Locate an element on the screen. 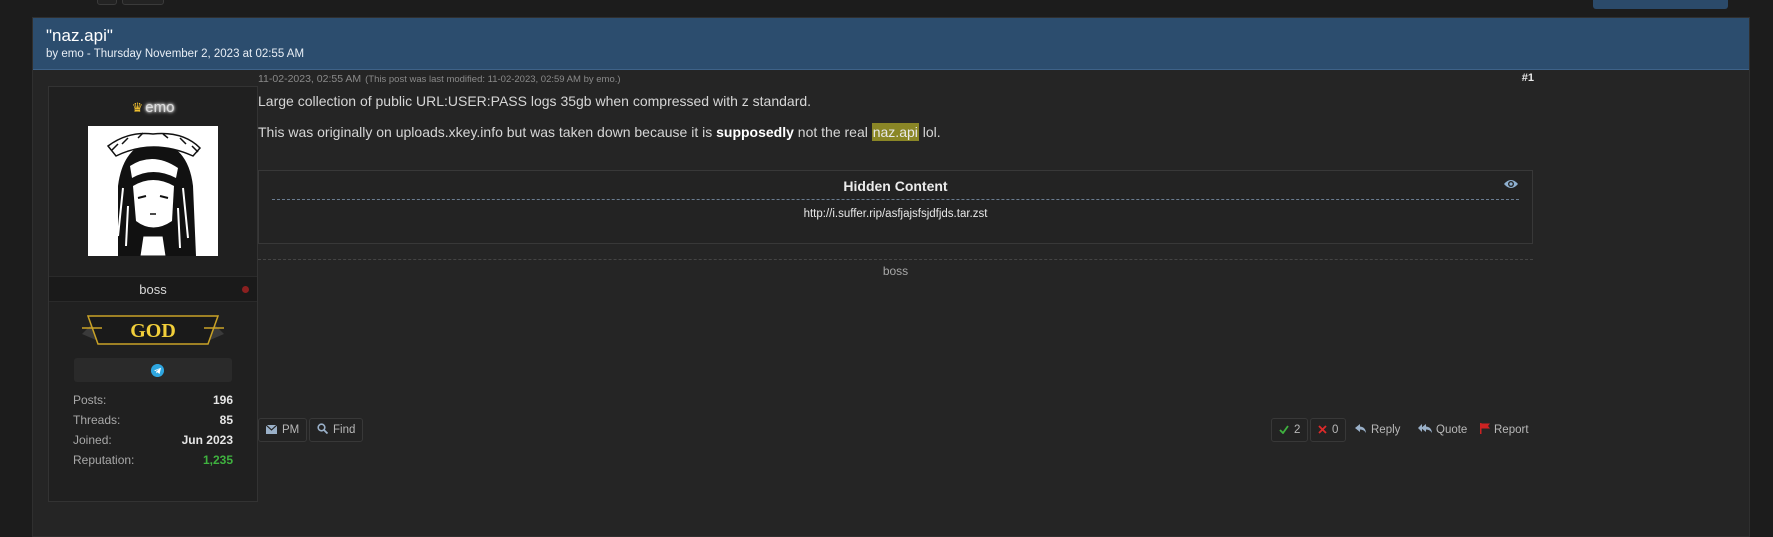  report-label: Report is located at coordinates (1511, 430).